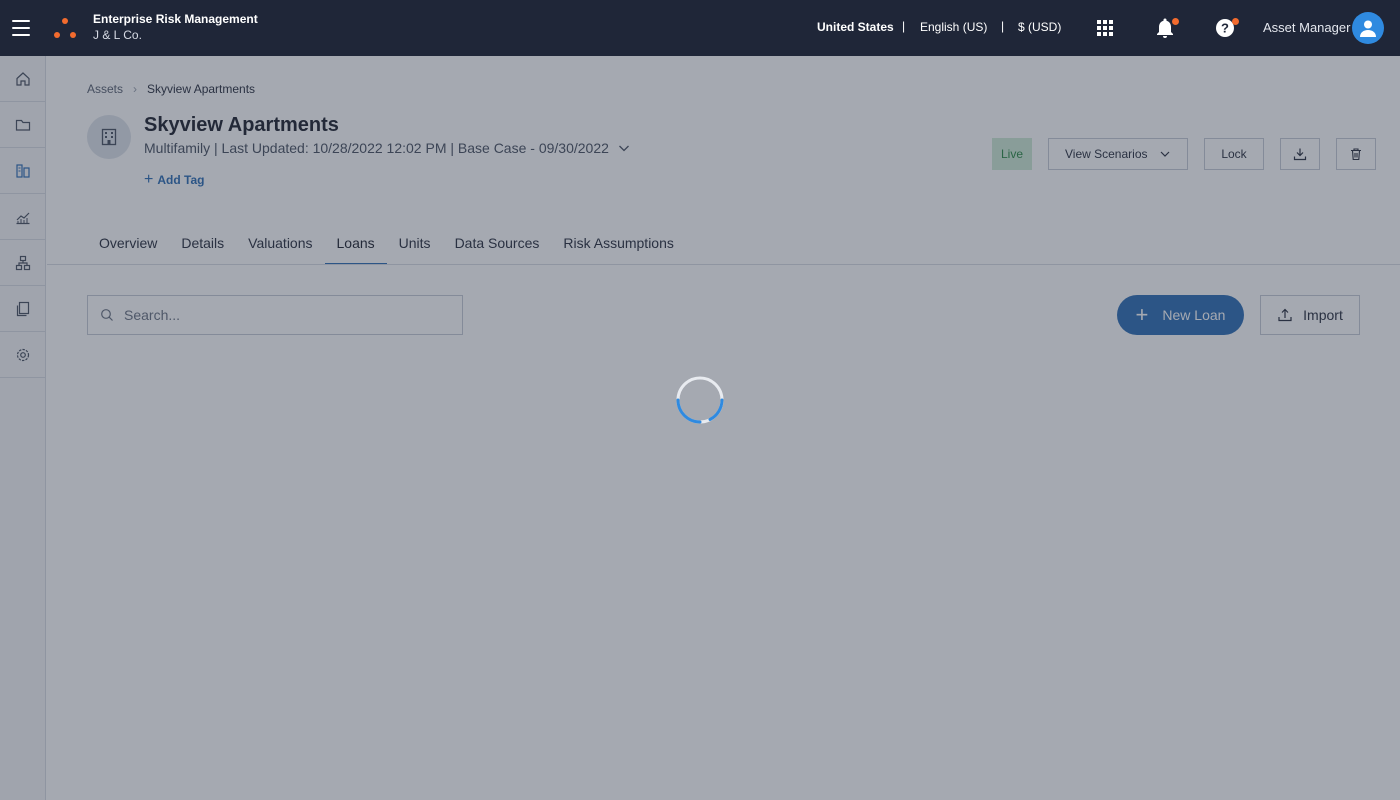 The height and width of the screenshot is (800, 1400). I want to click on company-logo, so click(65, 28).